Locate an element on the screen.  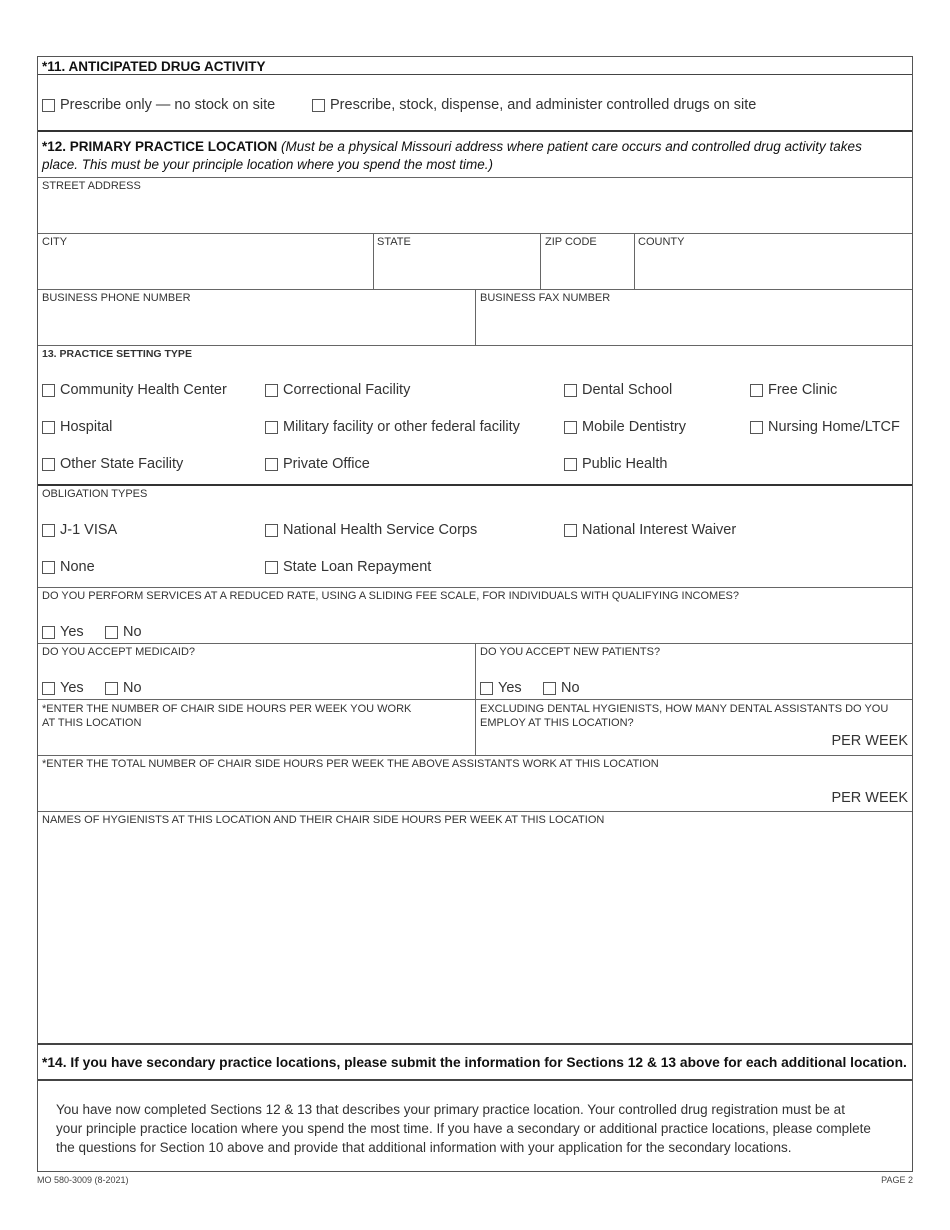
setting-hospital: Hospital is located at coordinates (77, 427).